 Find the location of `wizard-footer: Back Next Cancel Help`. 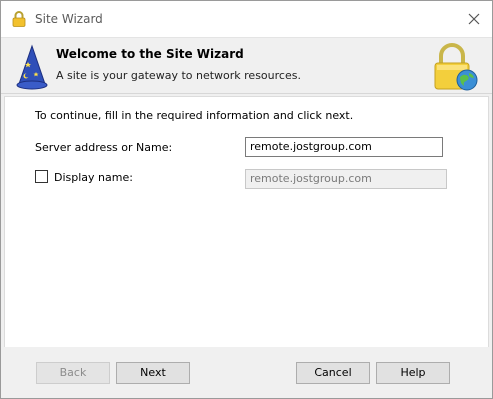

wizard-footer: Back Next Cancel Help is located at coordinates (246, 372).